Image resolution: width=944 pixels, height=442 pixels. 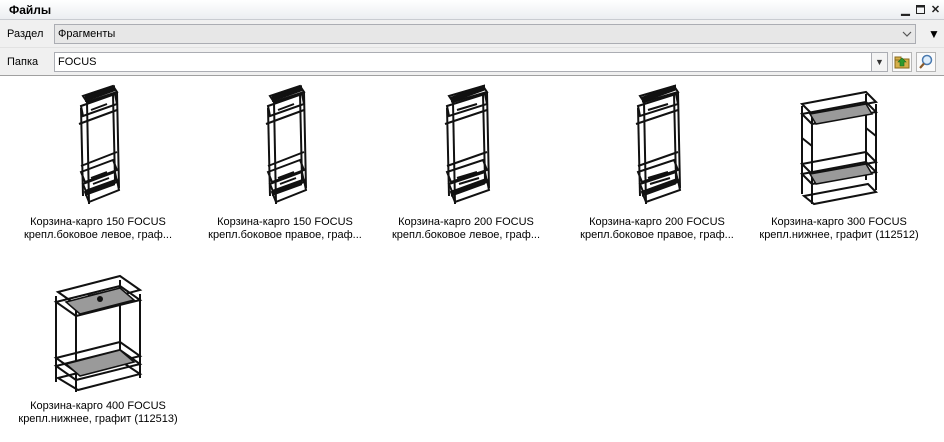 What do you see at coordinates (98, 419) in the screenshot?
I see `file-name-line2: крепл.нижнее, графит (112513)` at bounding box center [98, 419].